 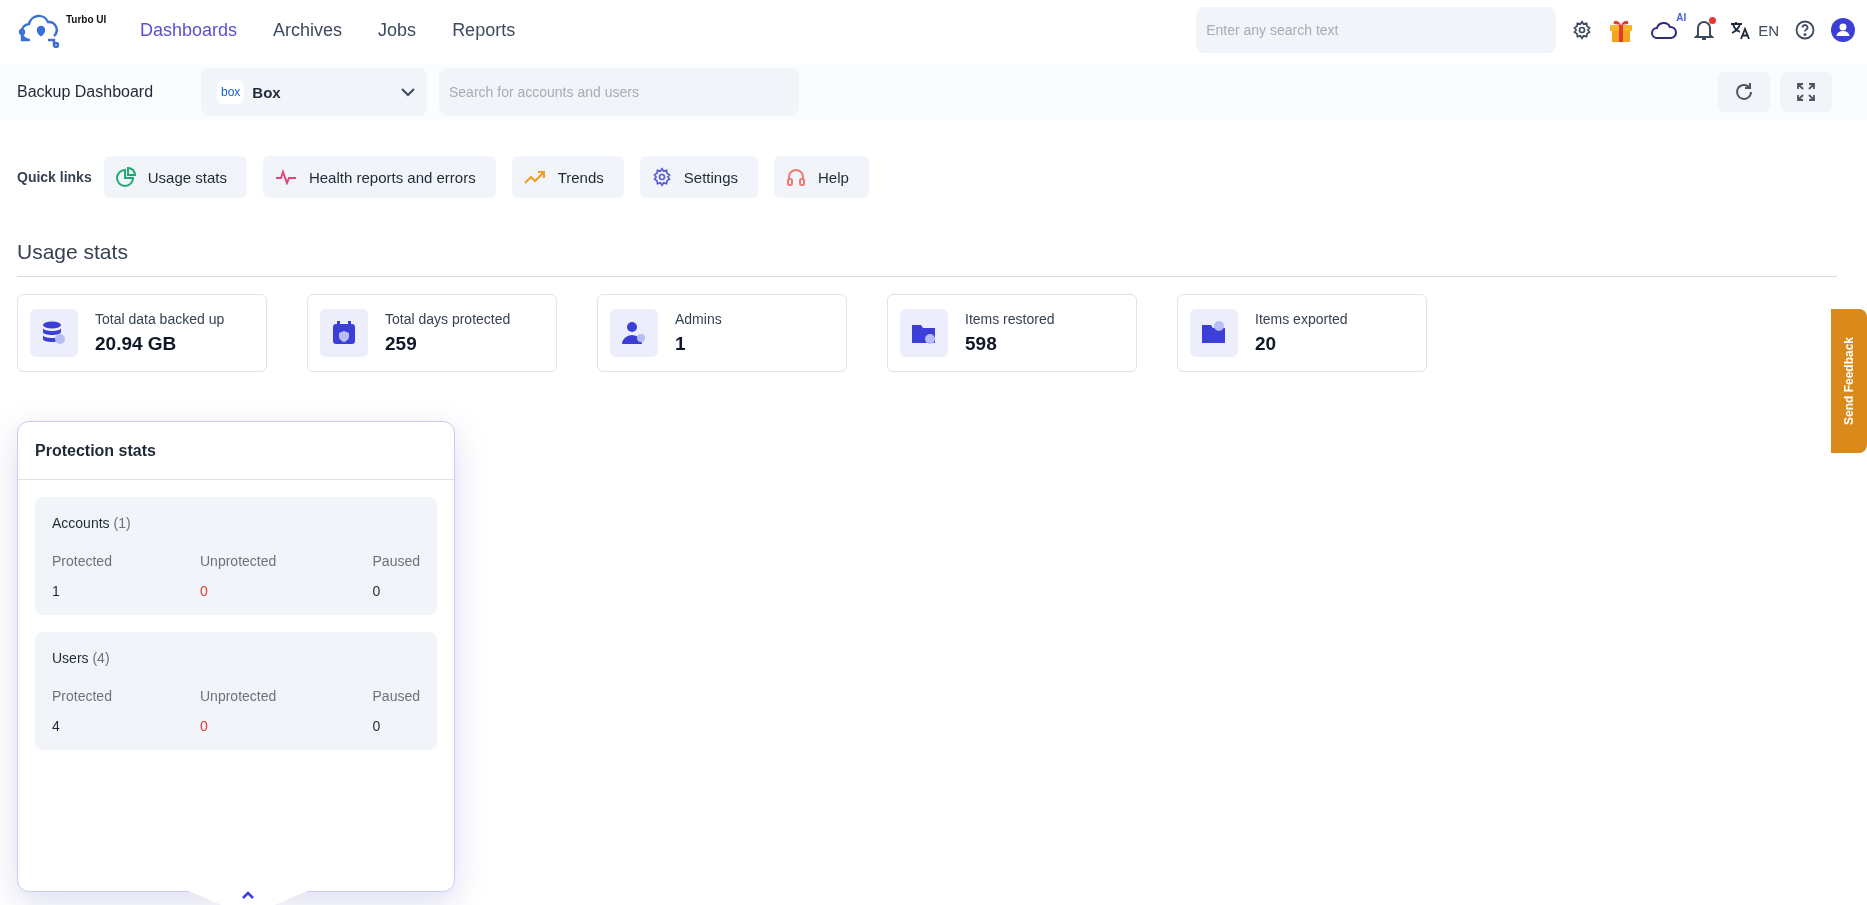 I want to click on quick-link: Usage stats, so click(x=175, y=177).